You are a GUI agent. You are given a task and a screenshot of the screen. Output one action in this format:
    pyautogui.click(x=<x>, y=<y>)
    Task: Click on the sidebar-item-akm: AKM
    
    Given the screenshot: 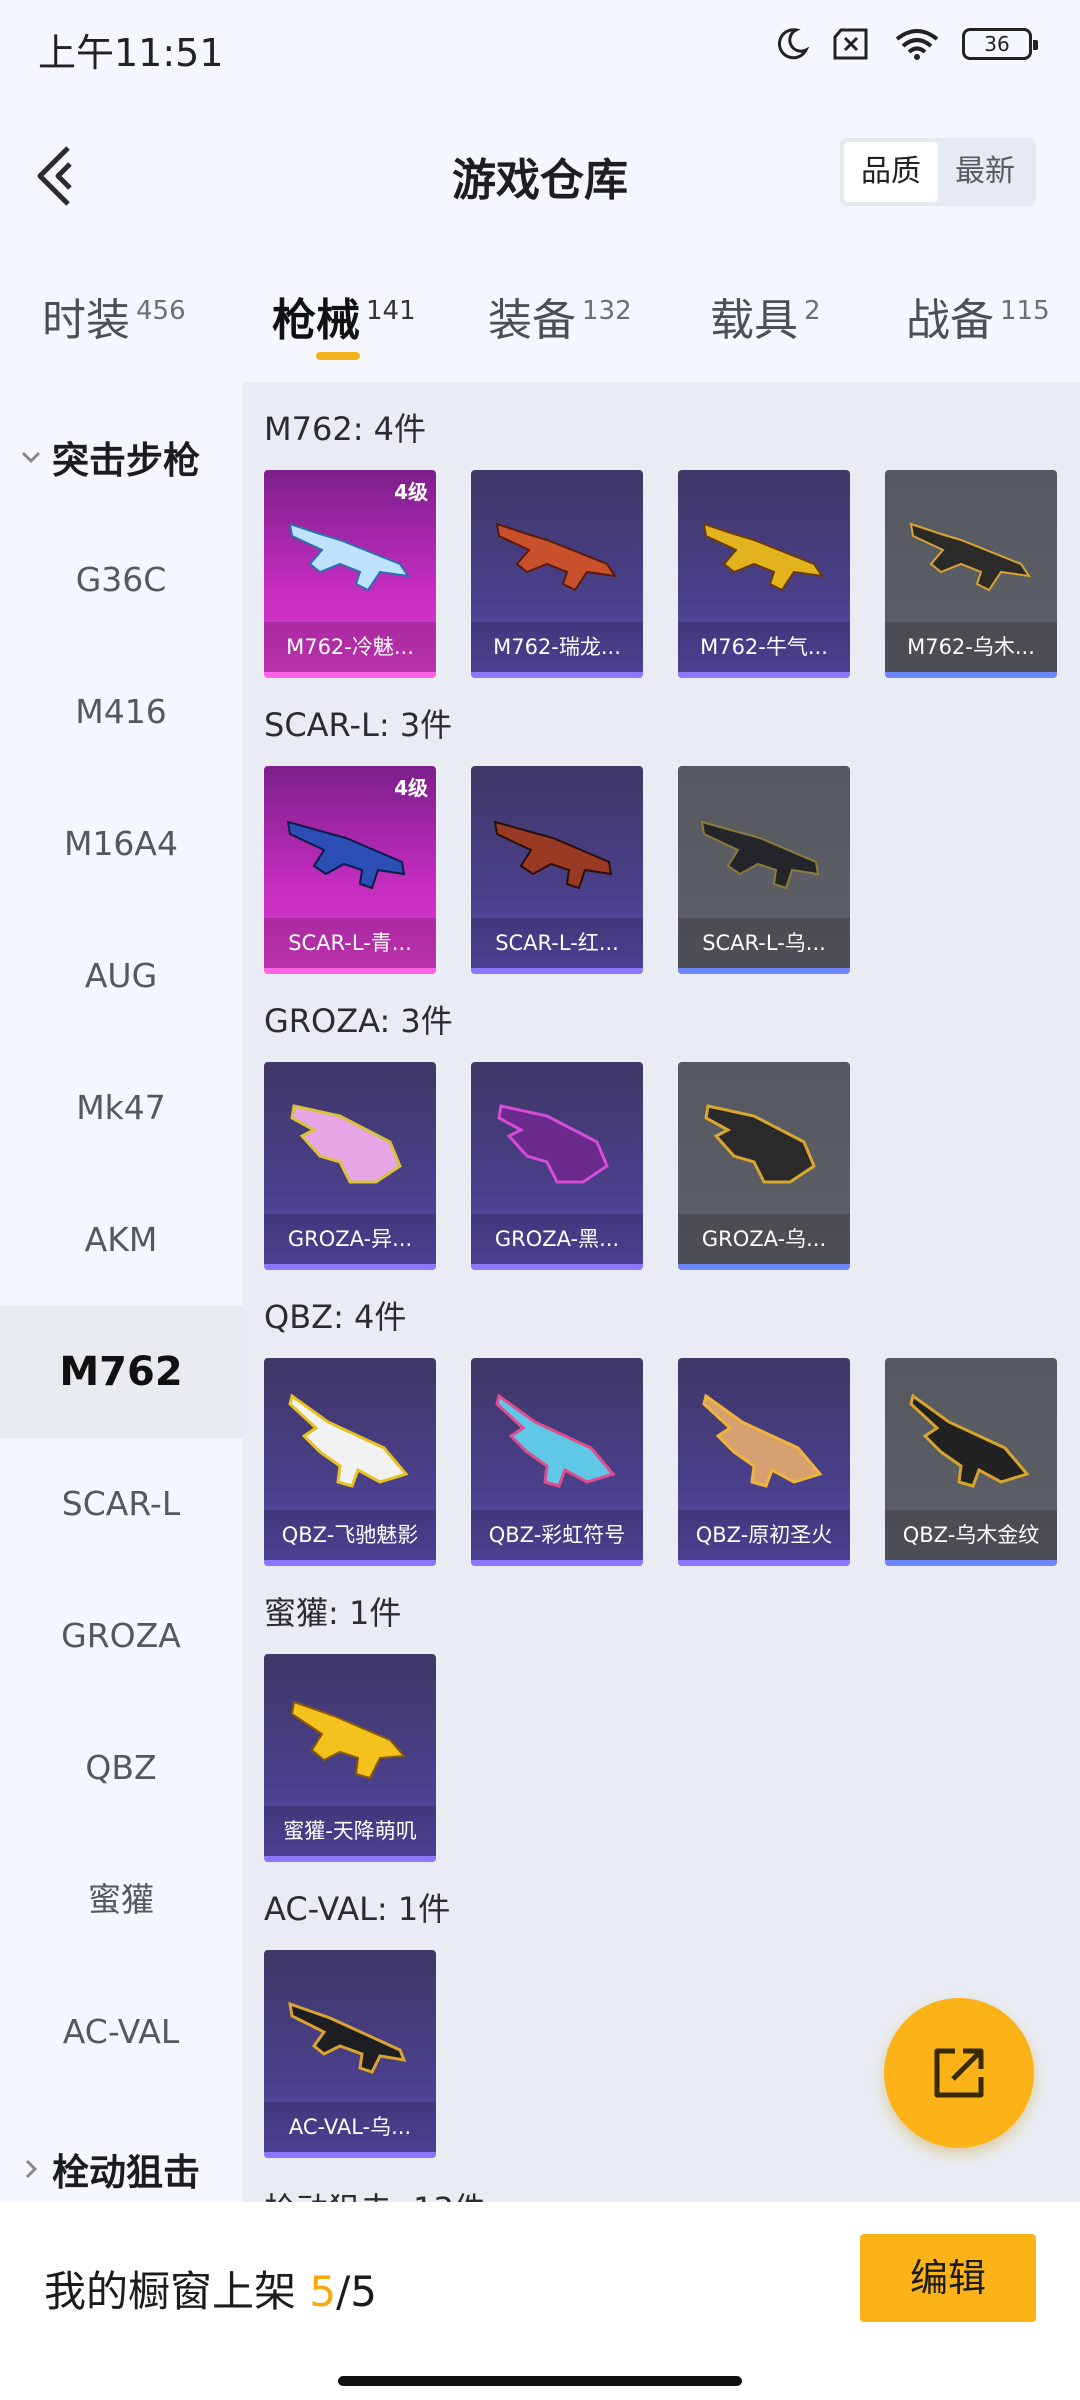 What is the action you would take?
    pyautogui.click(x=121, y=1240)
    